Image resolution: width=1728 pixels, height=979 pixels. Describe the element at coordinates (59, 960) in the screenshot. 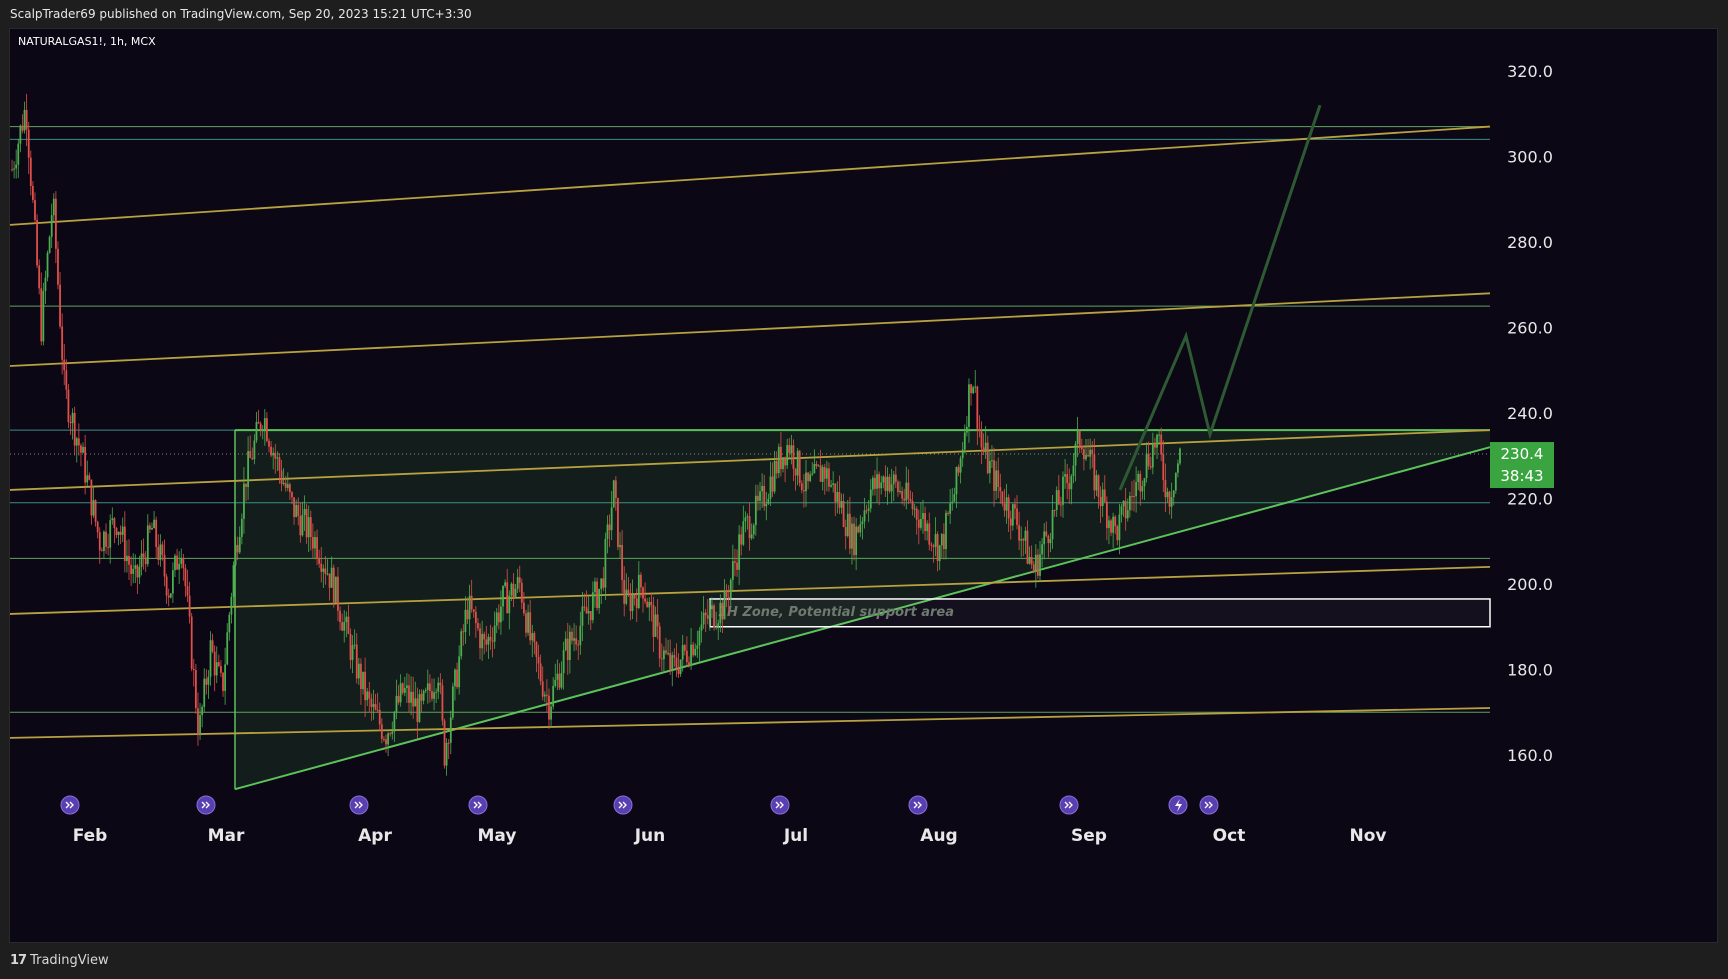

I see `tradingview-logo: 17 TradingView` at that location.